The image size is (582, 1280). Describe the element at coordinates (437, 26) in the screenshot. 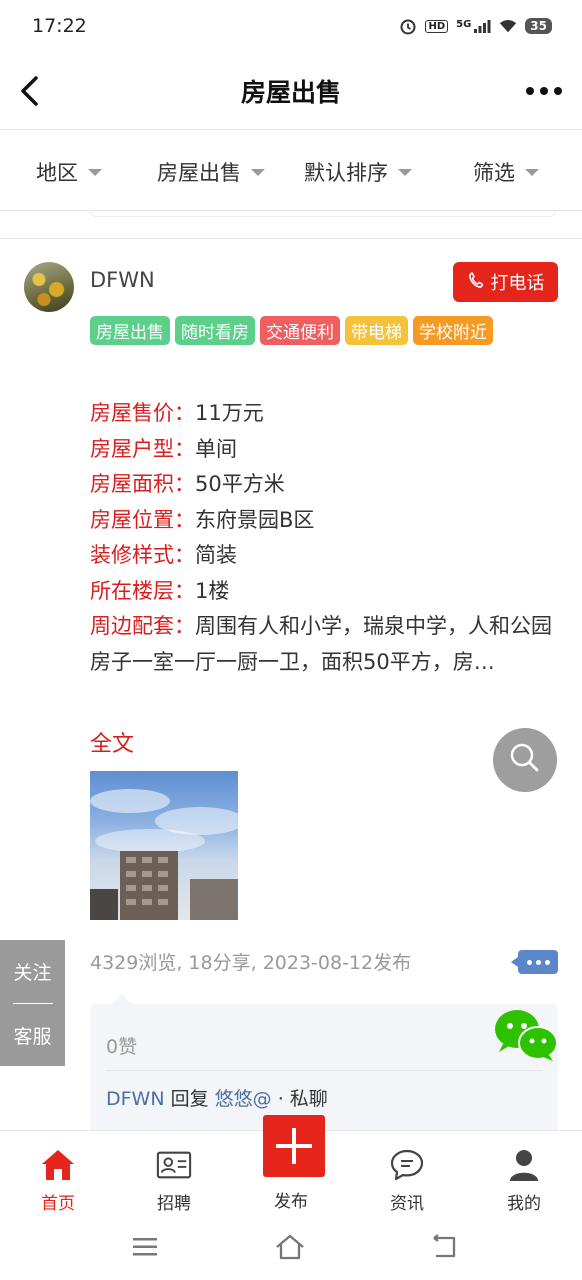

I see `hd-icon: HD` at that location.